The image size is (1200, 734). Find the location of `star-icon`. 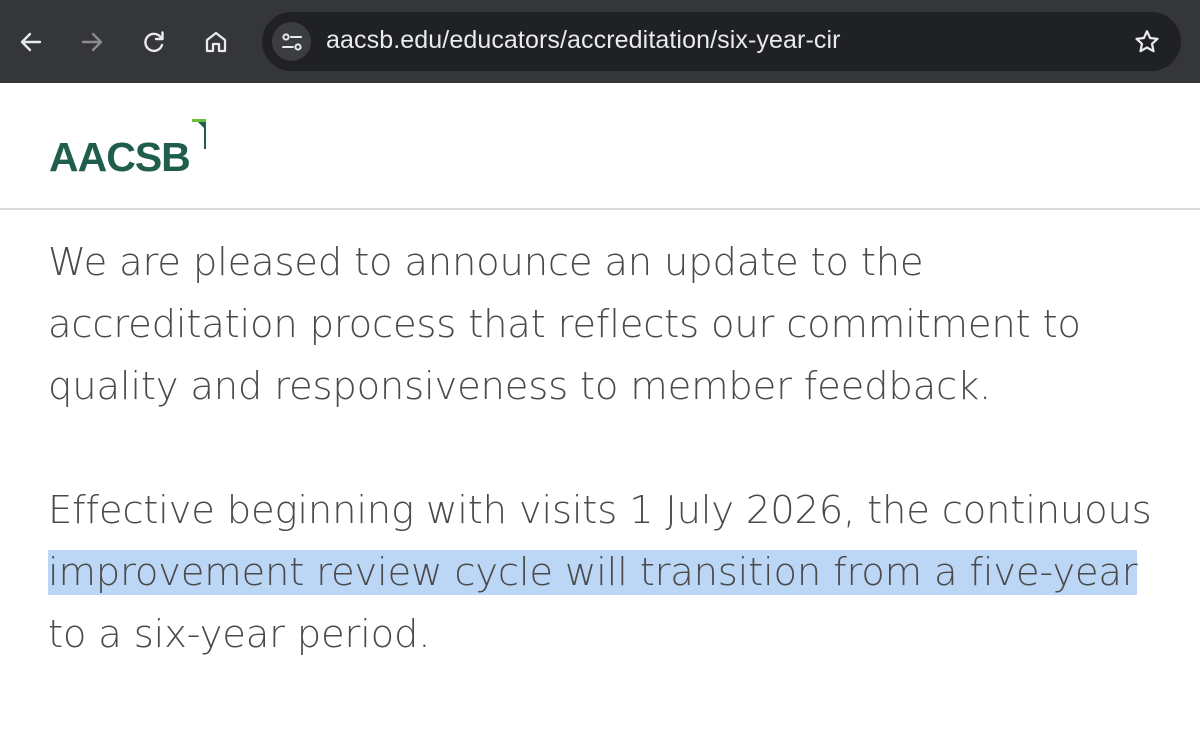

star-icon is located at coordinates (1147, 41).